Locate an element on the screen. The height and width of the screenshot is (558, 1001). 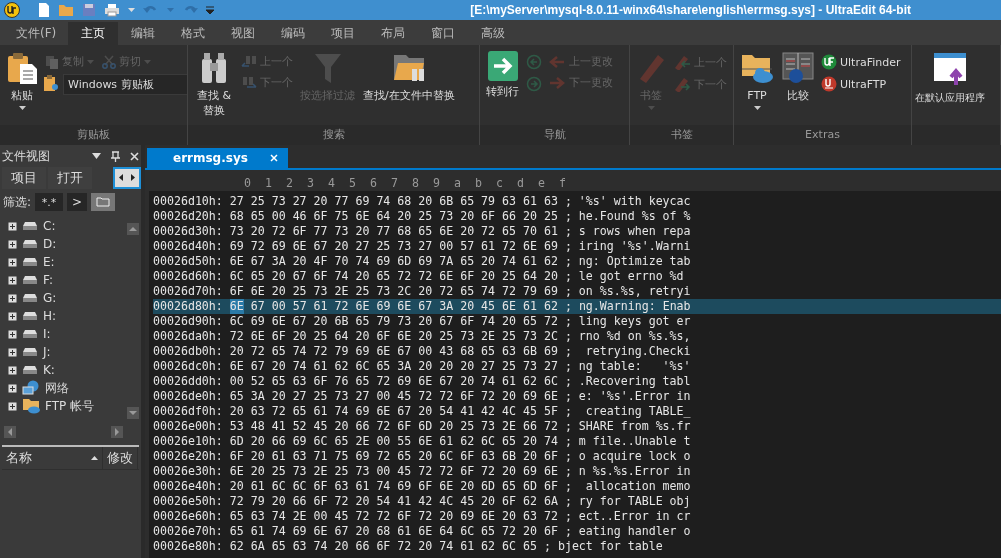
column-number: e is located at coordinates (541, 183).